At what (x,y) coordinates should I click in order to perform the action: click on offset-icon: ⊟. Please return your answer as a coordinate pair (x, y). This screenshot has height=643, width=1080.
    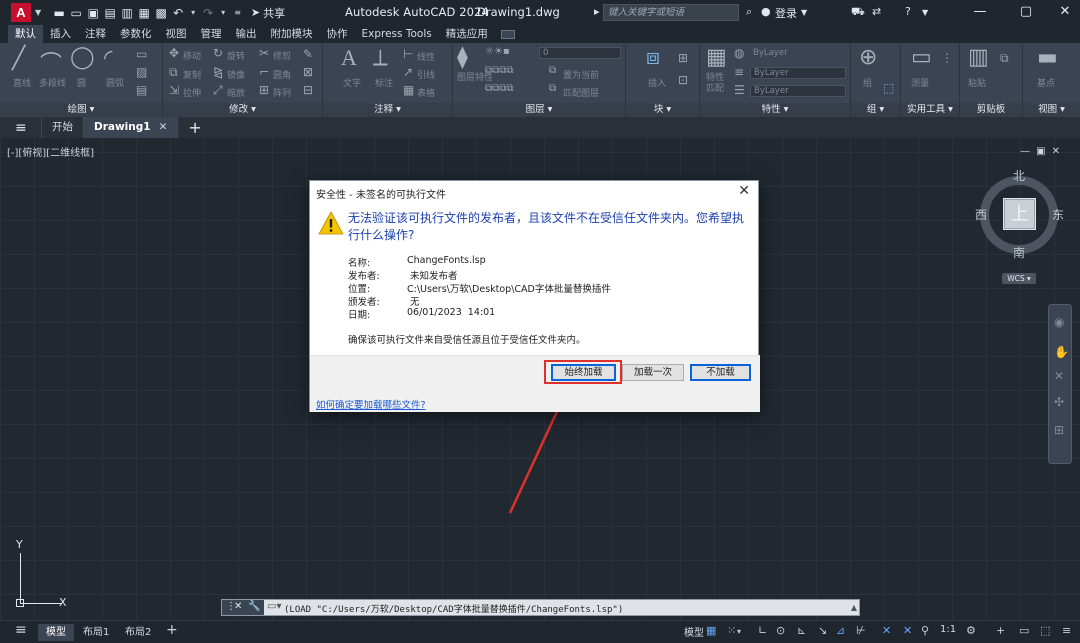
    Looking at the image, I should click on (308, 90).